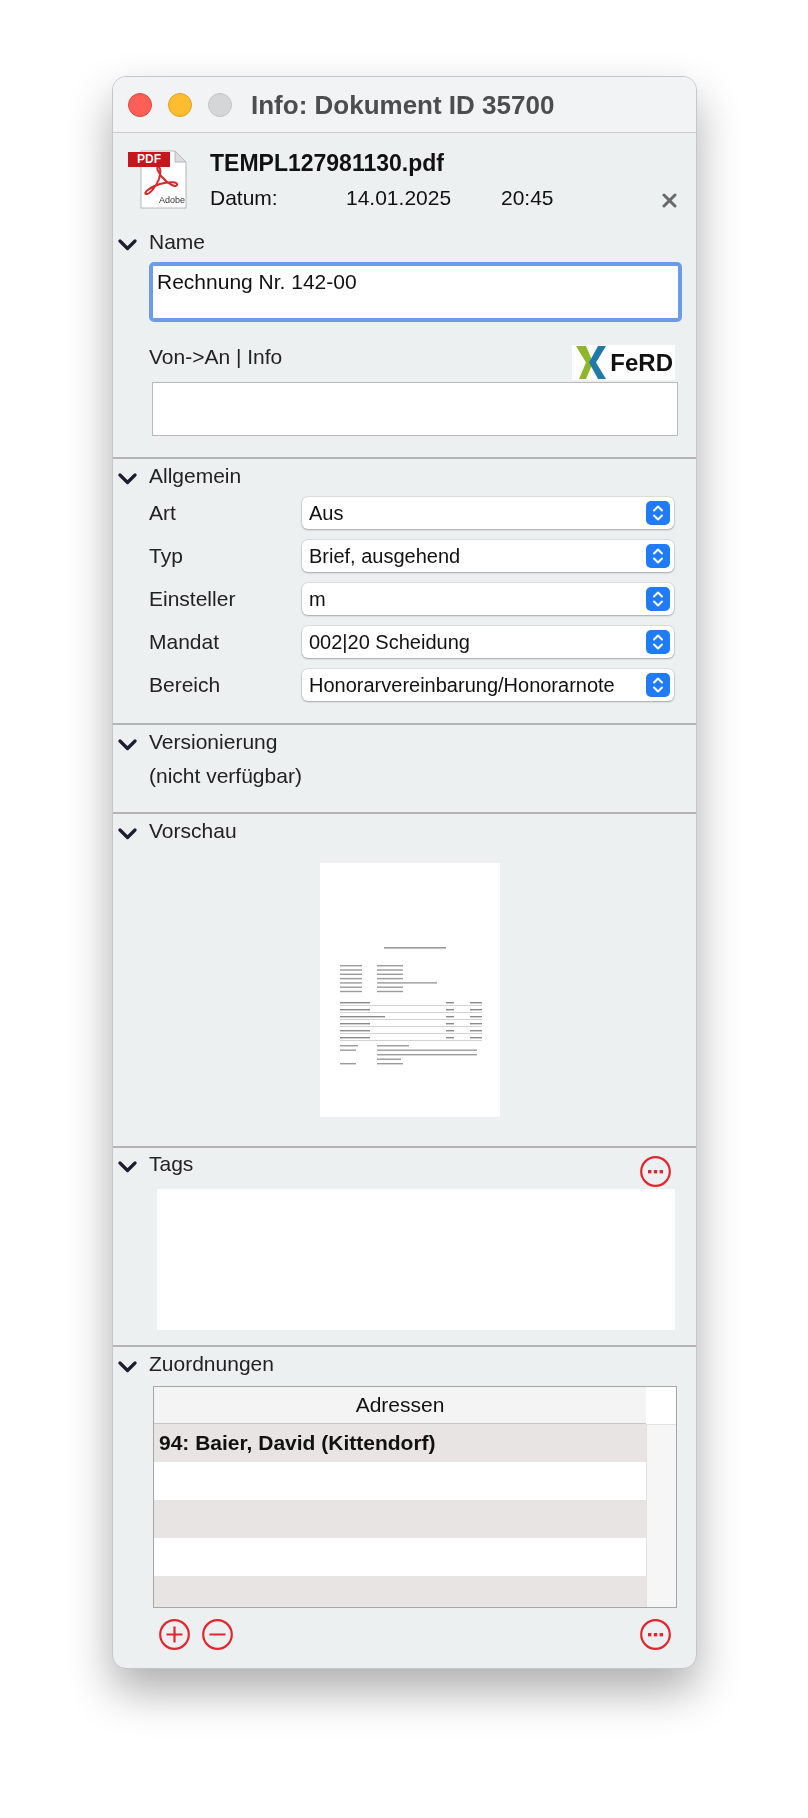  I want to click on section-title: Name, so click(177, 242).